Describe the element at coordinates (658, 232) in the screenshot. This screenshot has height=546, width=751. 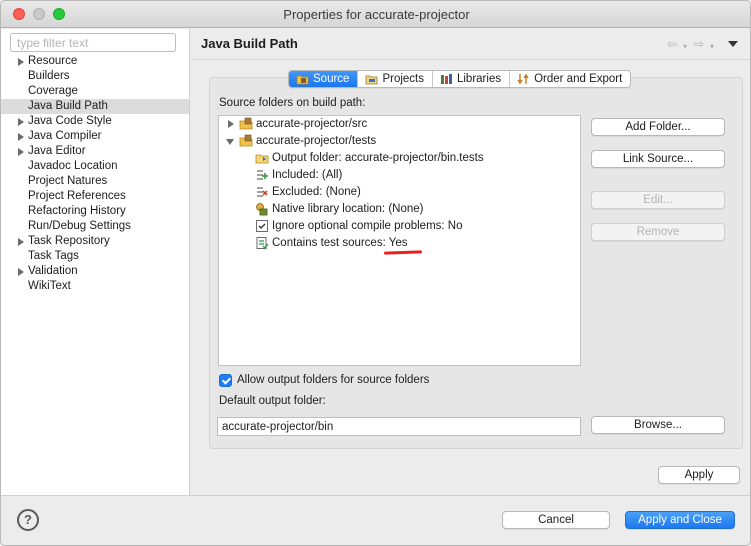
I see `remove-button: Remove` at that location.